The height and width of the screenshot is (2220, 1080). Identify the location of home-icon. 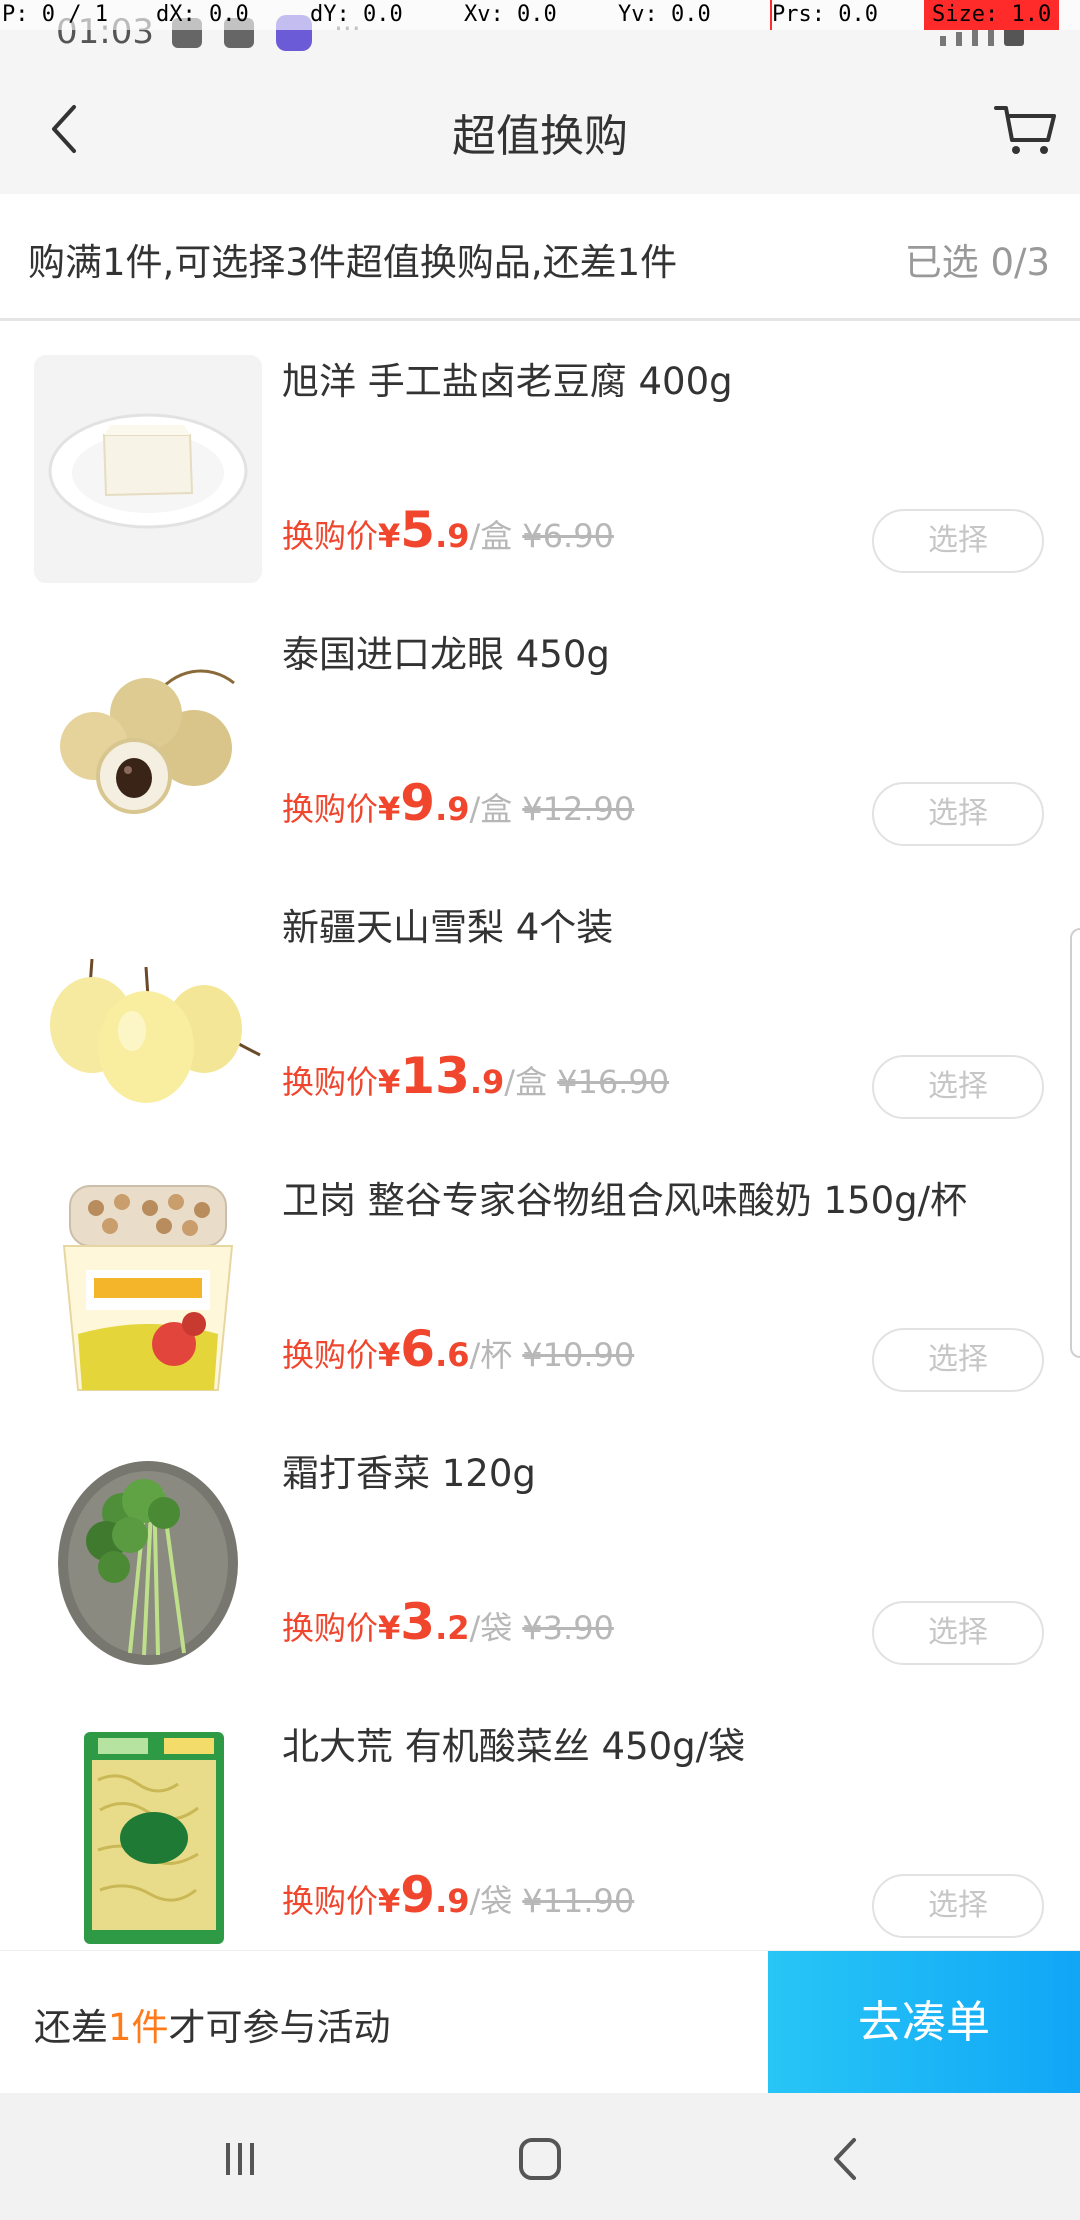
(540, 2159).